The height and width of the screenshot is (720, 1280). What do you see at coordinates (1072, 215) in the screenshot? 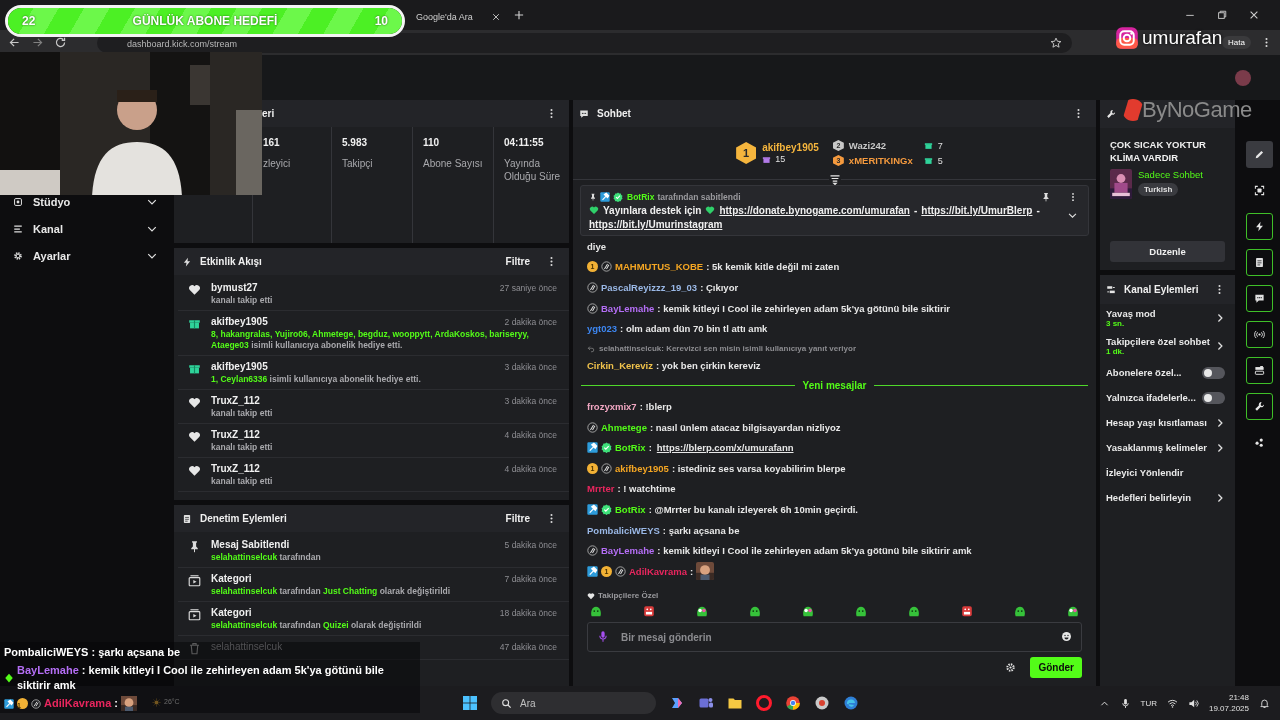
I see `expand-icon` at bounding box center [1072, 215].